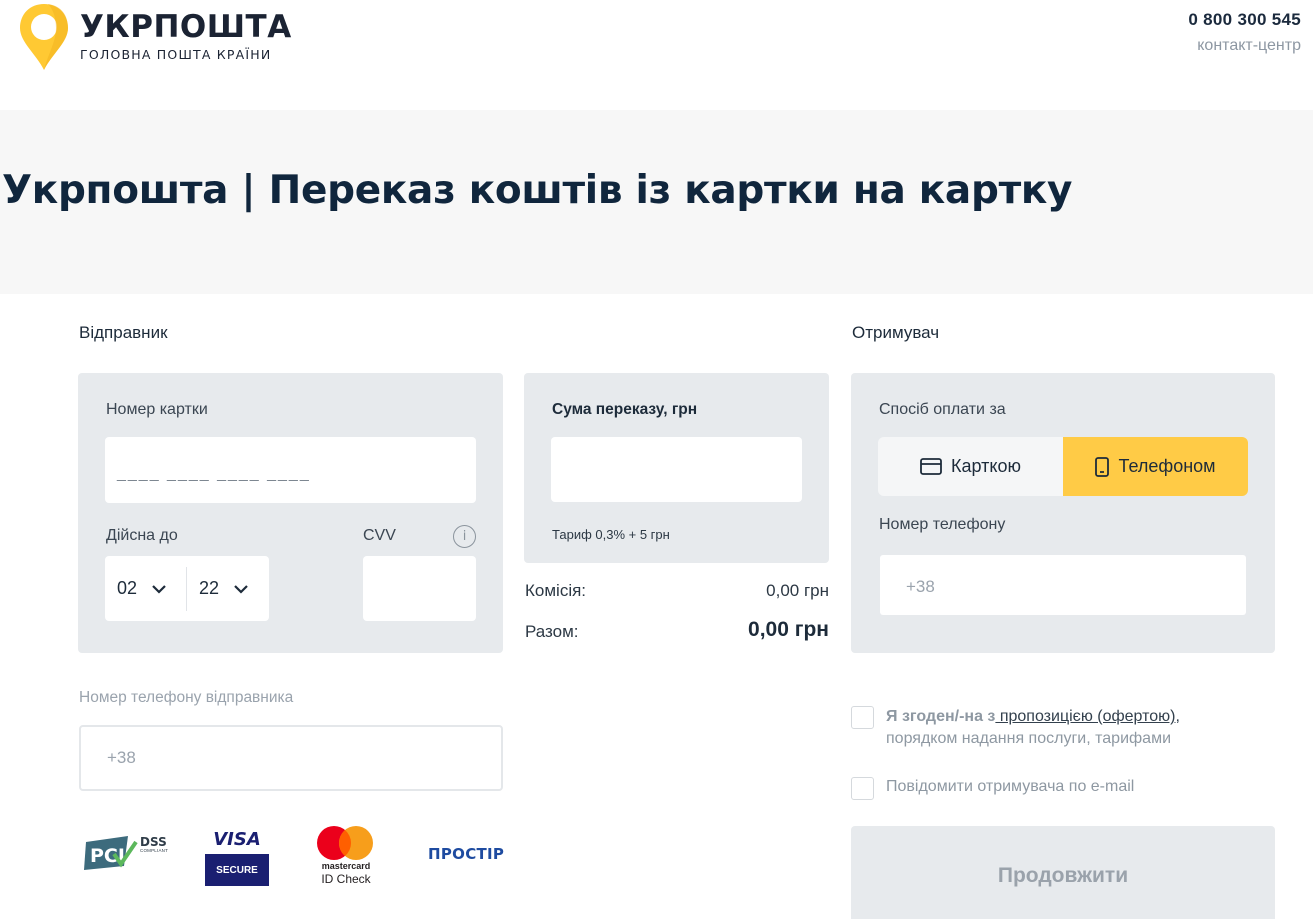 This screenshot has width=1313, height=919. I want to click on dss-compliant-text: COMPLIANT, so click(154, 850).